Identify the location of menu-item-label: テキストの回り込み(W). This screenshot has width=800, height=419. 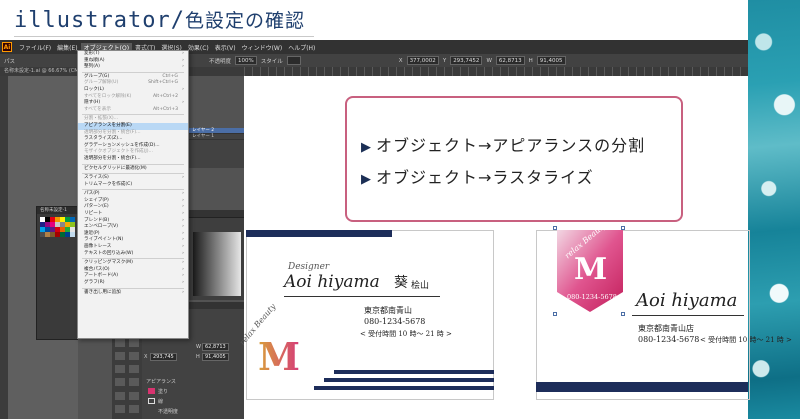
(109, 253).